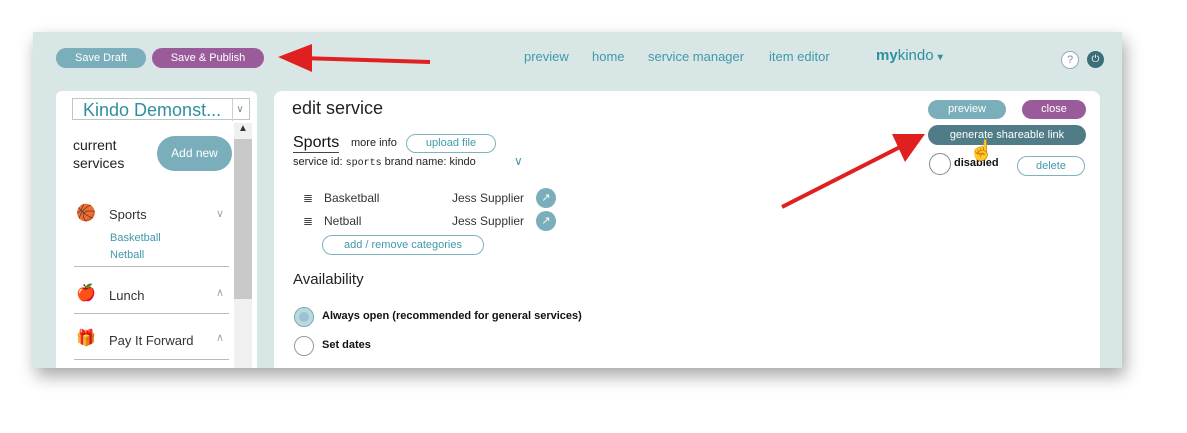  What do you see at coordinates (853, 171) in the screenshot?
I see `arrow-to-share-link` at bounding box center [853, 171].